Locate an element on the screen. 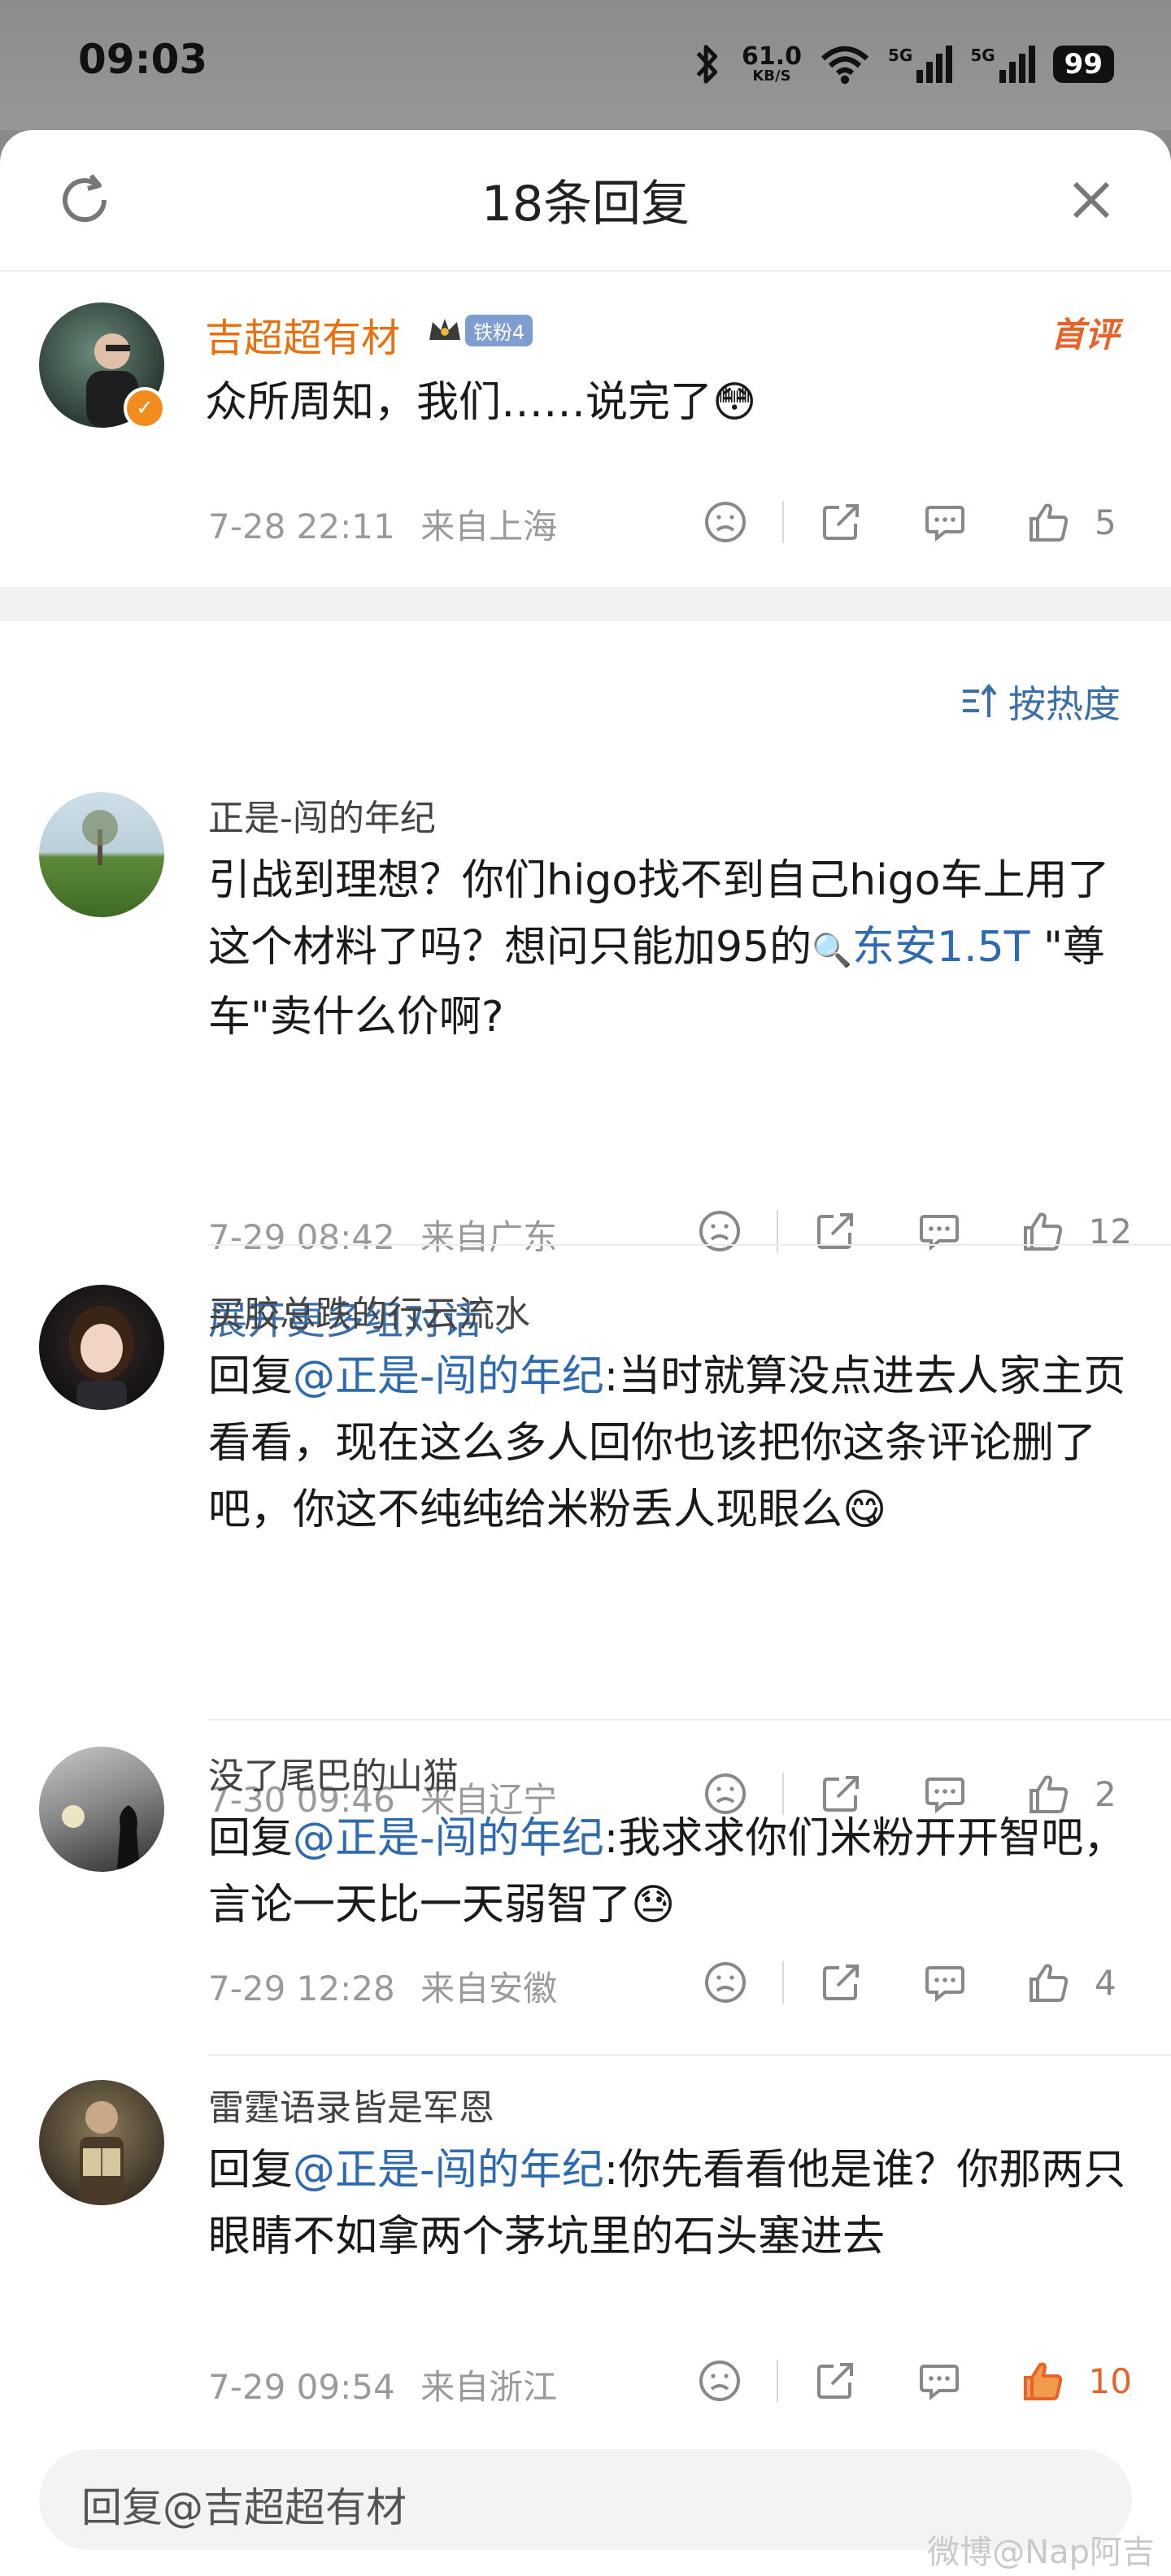  girl-avatar-icon is located at coordinates (101, 1358).